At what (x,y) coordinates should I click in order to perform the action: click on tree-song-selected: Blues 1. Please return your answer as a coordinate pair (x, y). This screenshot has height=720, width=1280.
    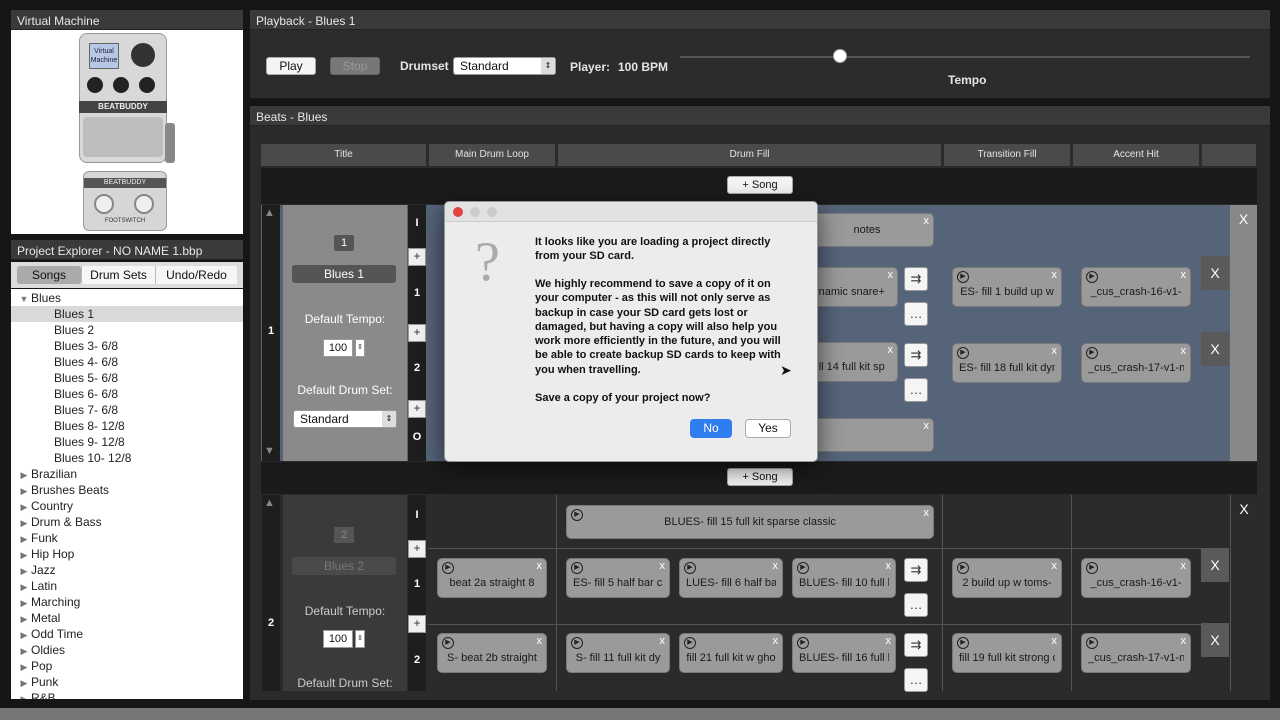
    Looking at the image, I should click on (127, 314).